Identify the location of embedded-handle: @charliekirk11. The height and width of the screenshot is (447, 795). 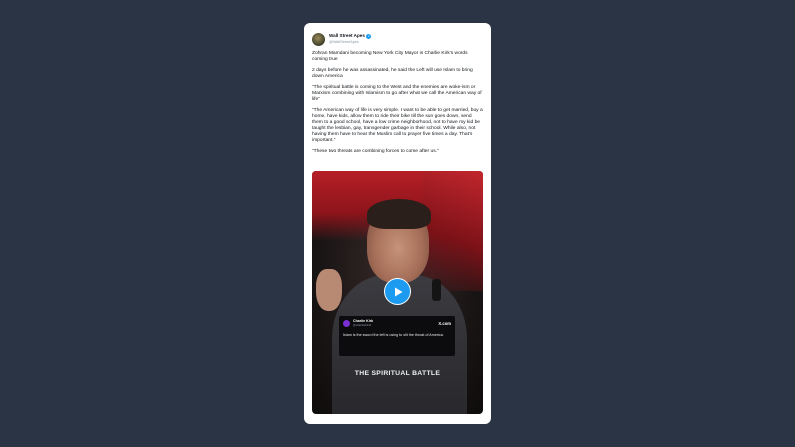
(362, 325).